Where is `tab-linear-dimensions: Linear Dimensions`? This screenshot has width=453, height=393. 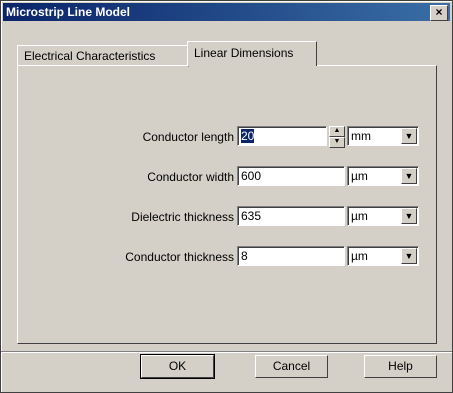
tab-linear-dimensions: Linear Dimensions is located at coordinates (252, 53).